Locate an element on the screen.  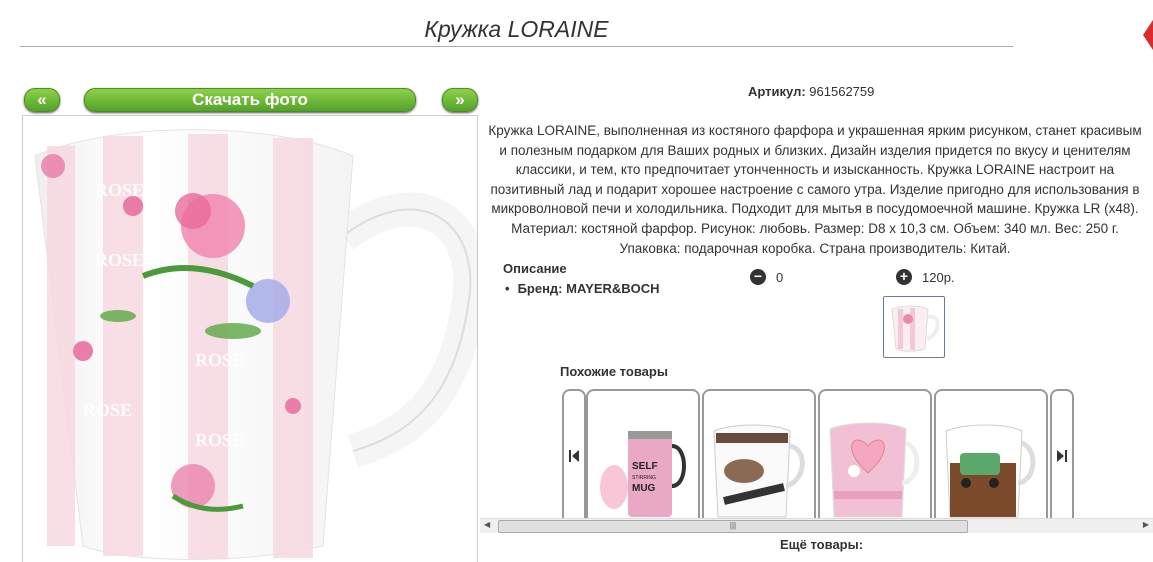
card-text: STIRRING is located at coordinates (644, 478).